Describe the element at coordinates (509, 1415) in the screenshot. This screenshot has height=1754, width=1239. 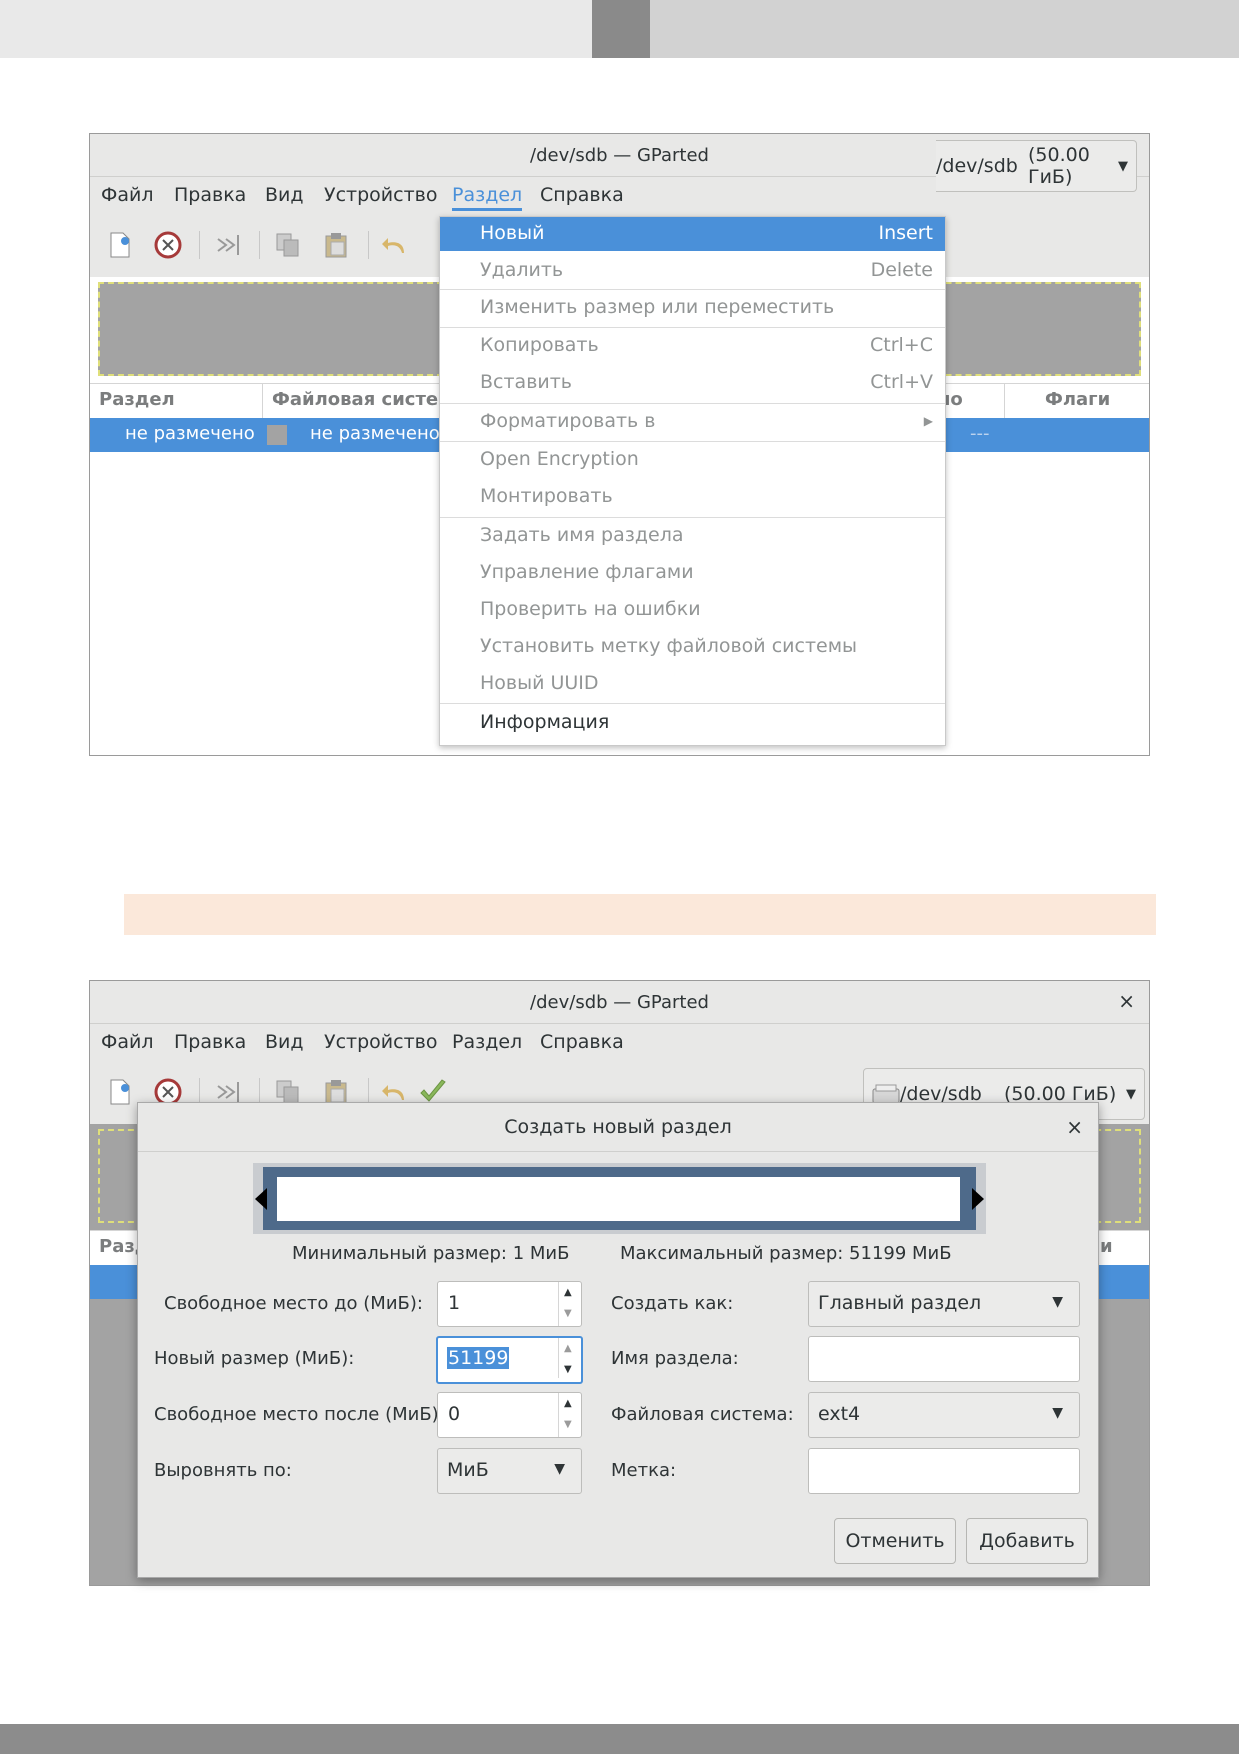
I see `free-after-spinner: 0 ▲ ▼` at that location.